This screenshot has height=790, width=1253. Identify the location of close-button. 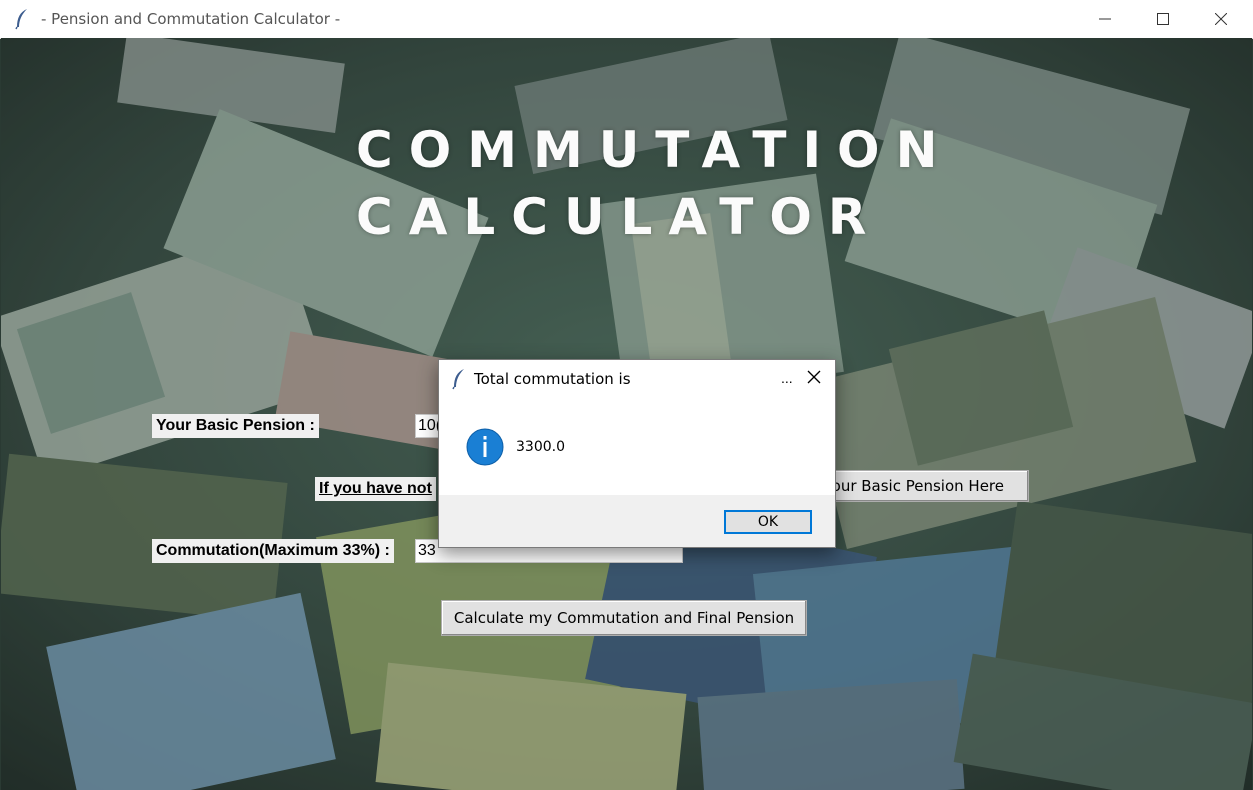
(1221, 19).